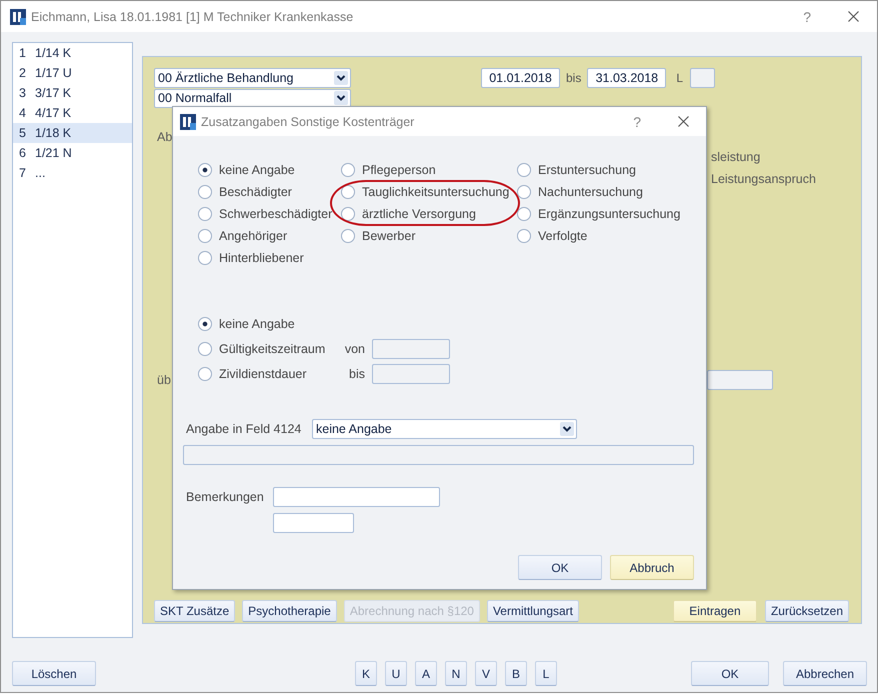 The width and height of the screenshot is (878, 697). I want to click on field-label: Ab, so click(164, 137).